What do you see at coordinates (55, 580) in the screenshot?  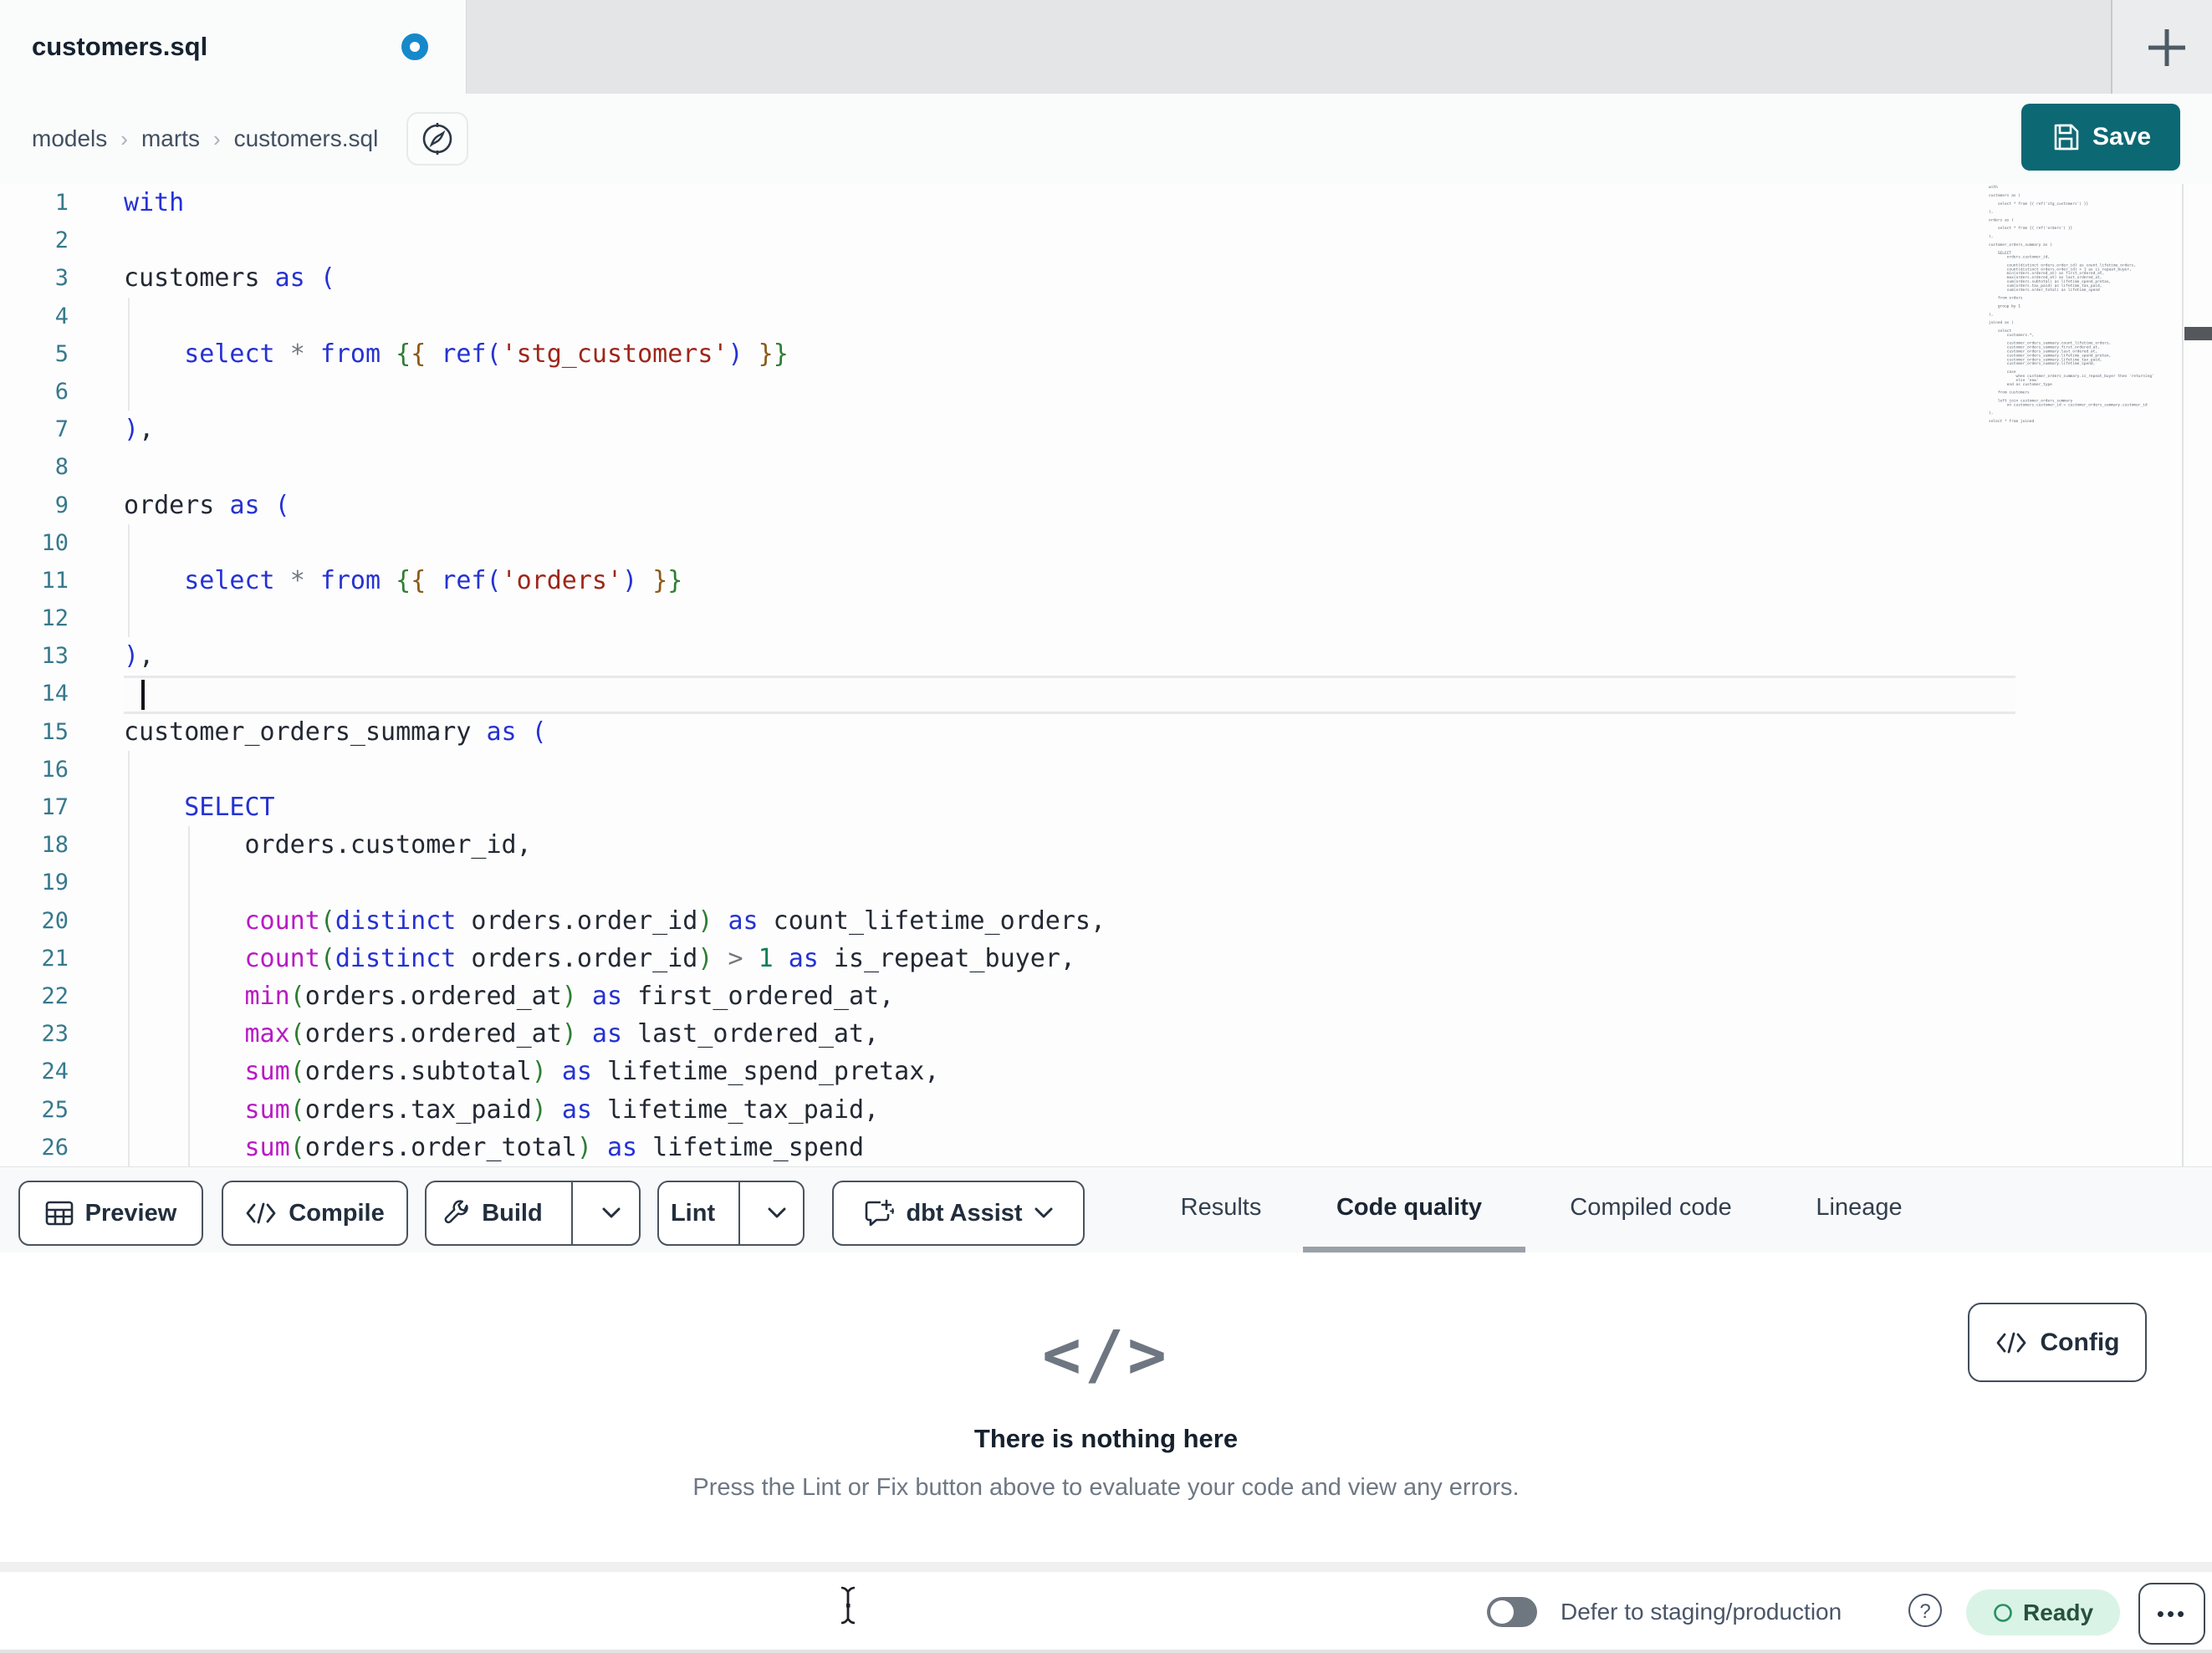 I see `line-number: 11` at bounding box center [55, 580].